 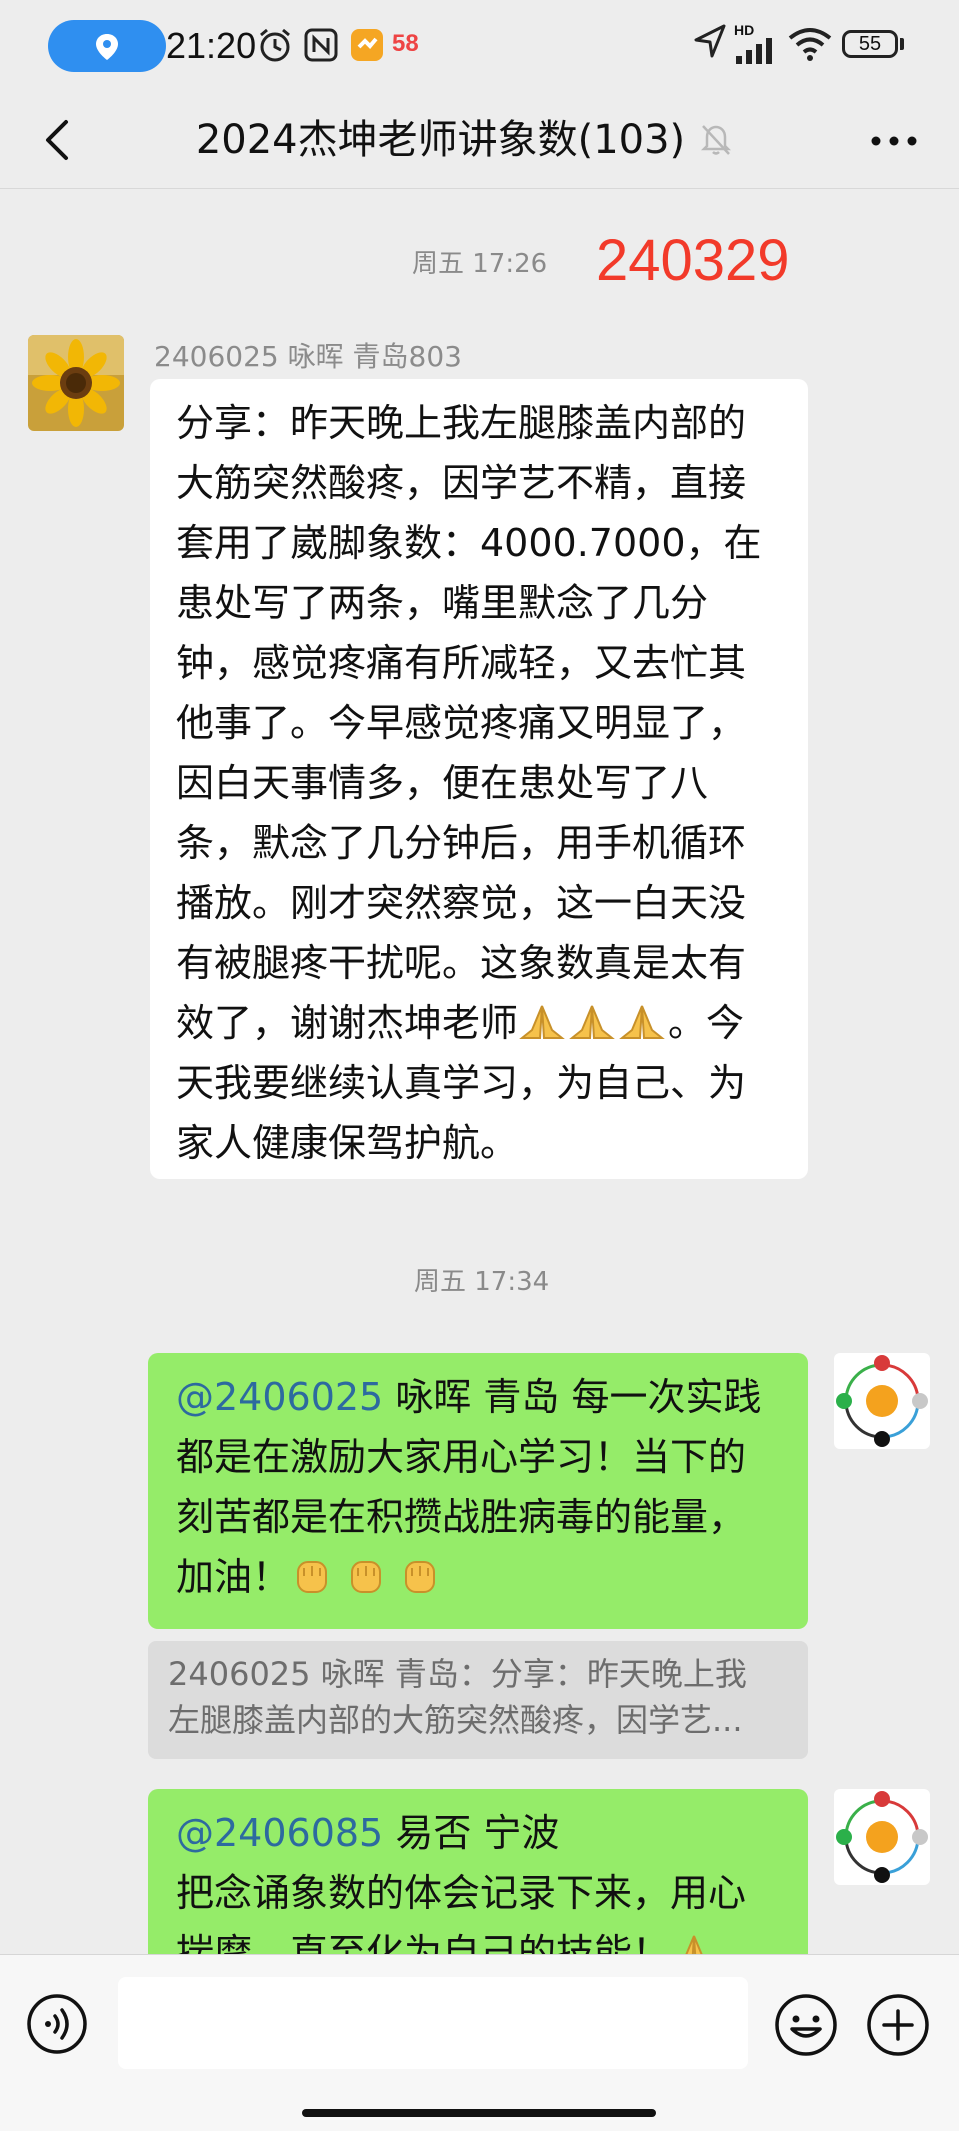 What do you see at coordinates (810, 44) in the screenshot?
I see `wifi-icon` at bounding box center [810, 44].